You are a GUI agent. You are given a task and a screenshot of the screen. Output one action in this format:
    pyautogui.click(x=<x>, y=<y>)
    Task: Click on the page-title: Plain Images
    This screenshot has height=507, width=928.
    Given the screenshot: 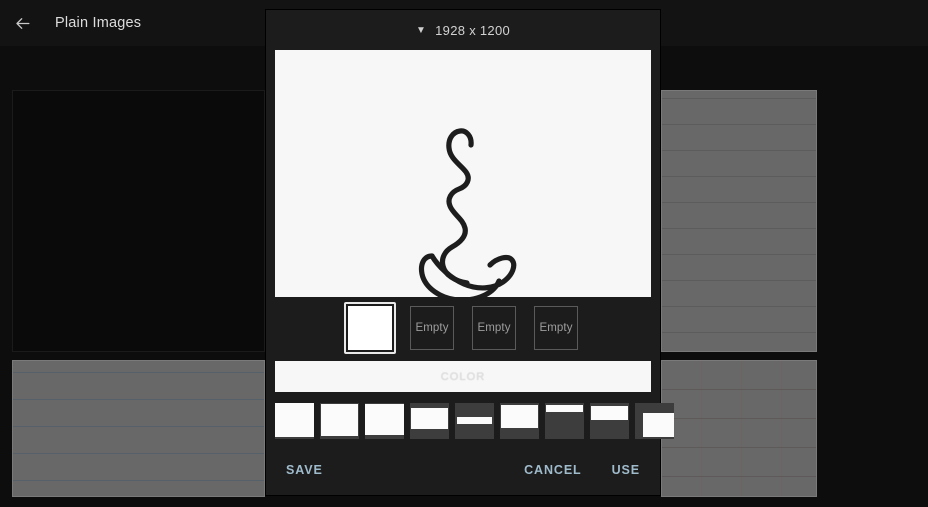 What is the action you would take?
    pyautogui.click(x=98, y=23)
    